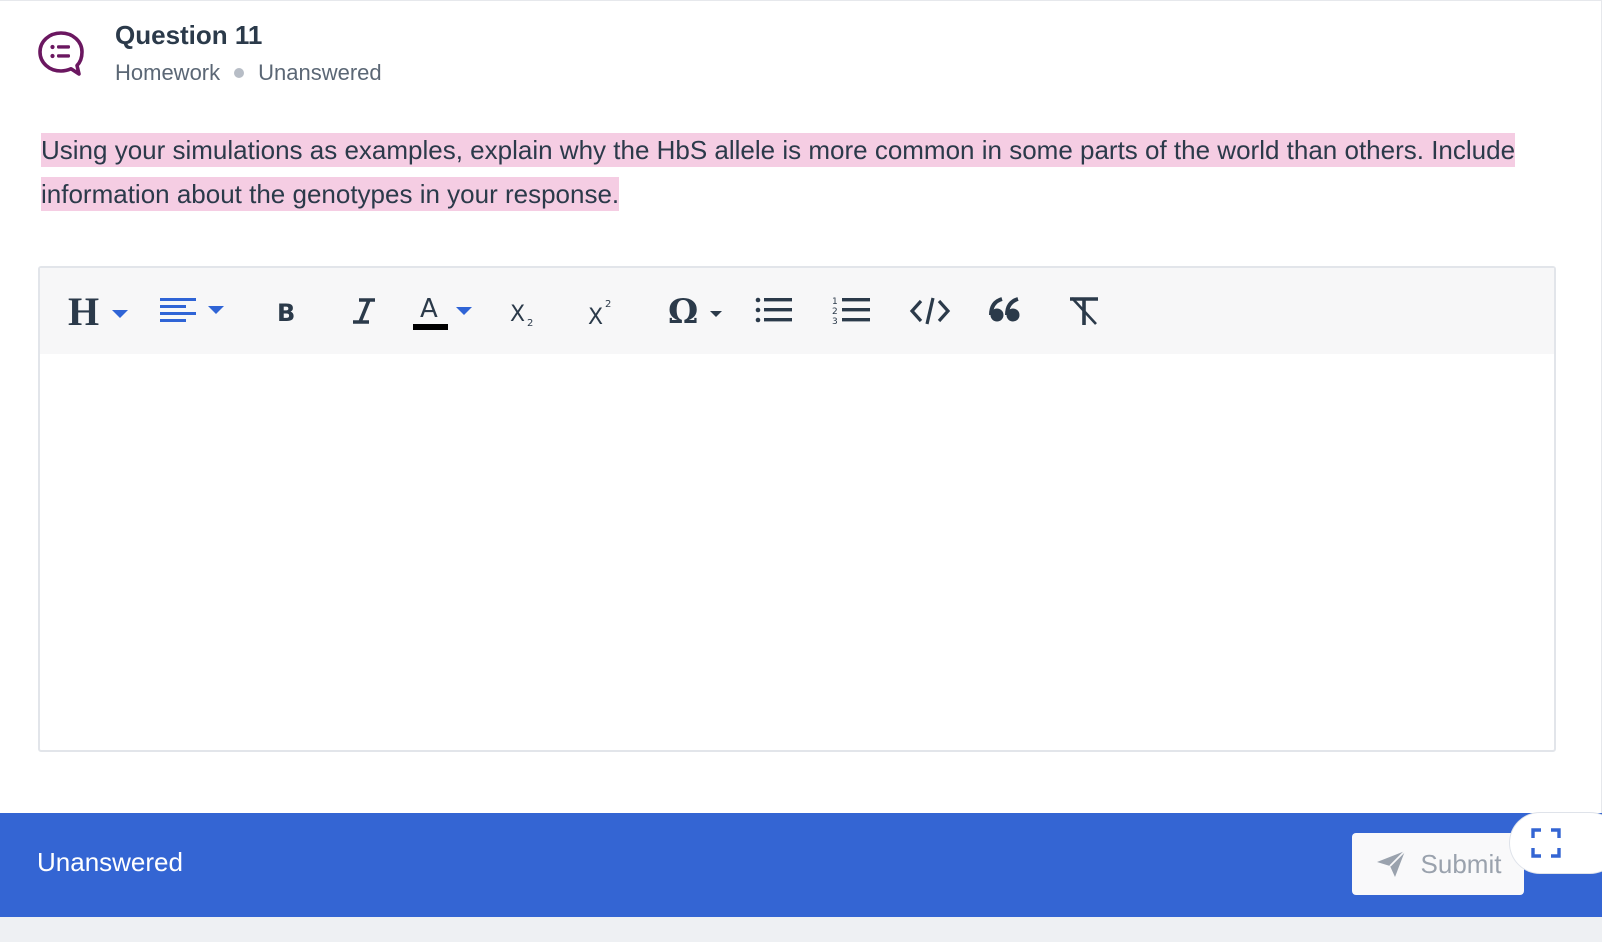 The image size is (1602, 942). Describe the element at coordinates (801, 0) in the screenshot. I see `top-divider` at that location.